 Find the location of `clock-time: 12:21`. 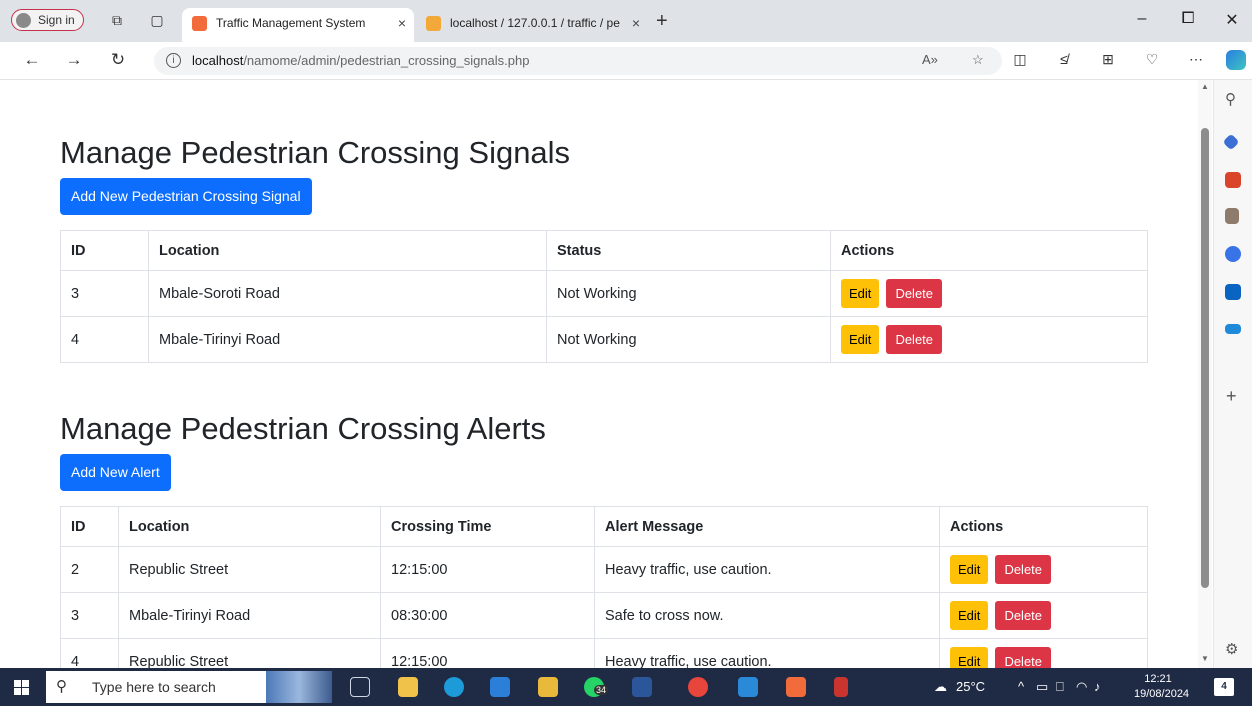

clock-time: 12:21 is located at coordinates (1158, 679).